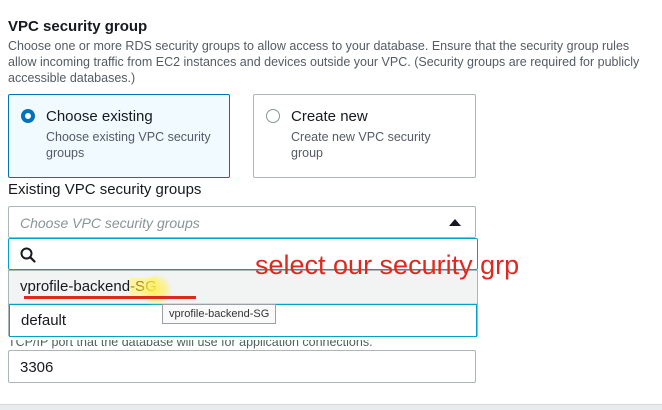  What do you see at coordinates (242, 366) in the screenshot?
I see `port-input: 3306` at bounding box center [242, 366].